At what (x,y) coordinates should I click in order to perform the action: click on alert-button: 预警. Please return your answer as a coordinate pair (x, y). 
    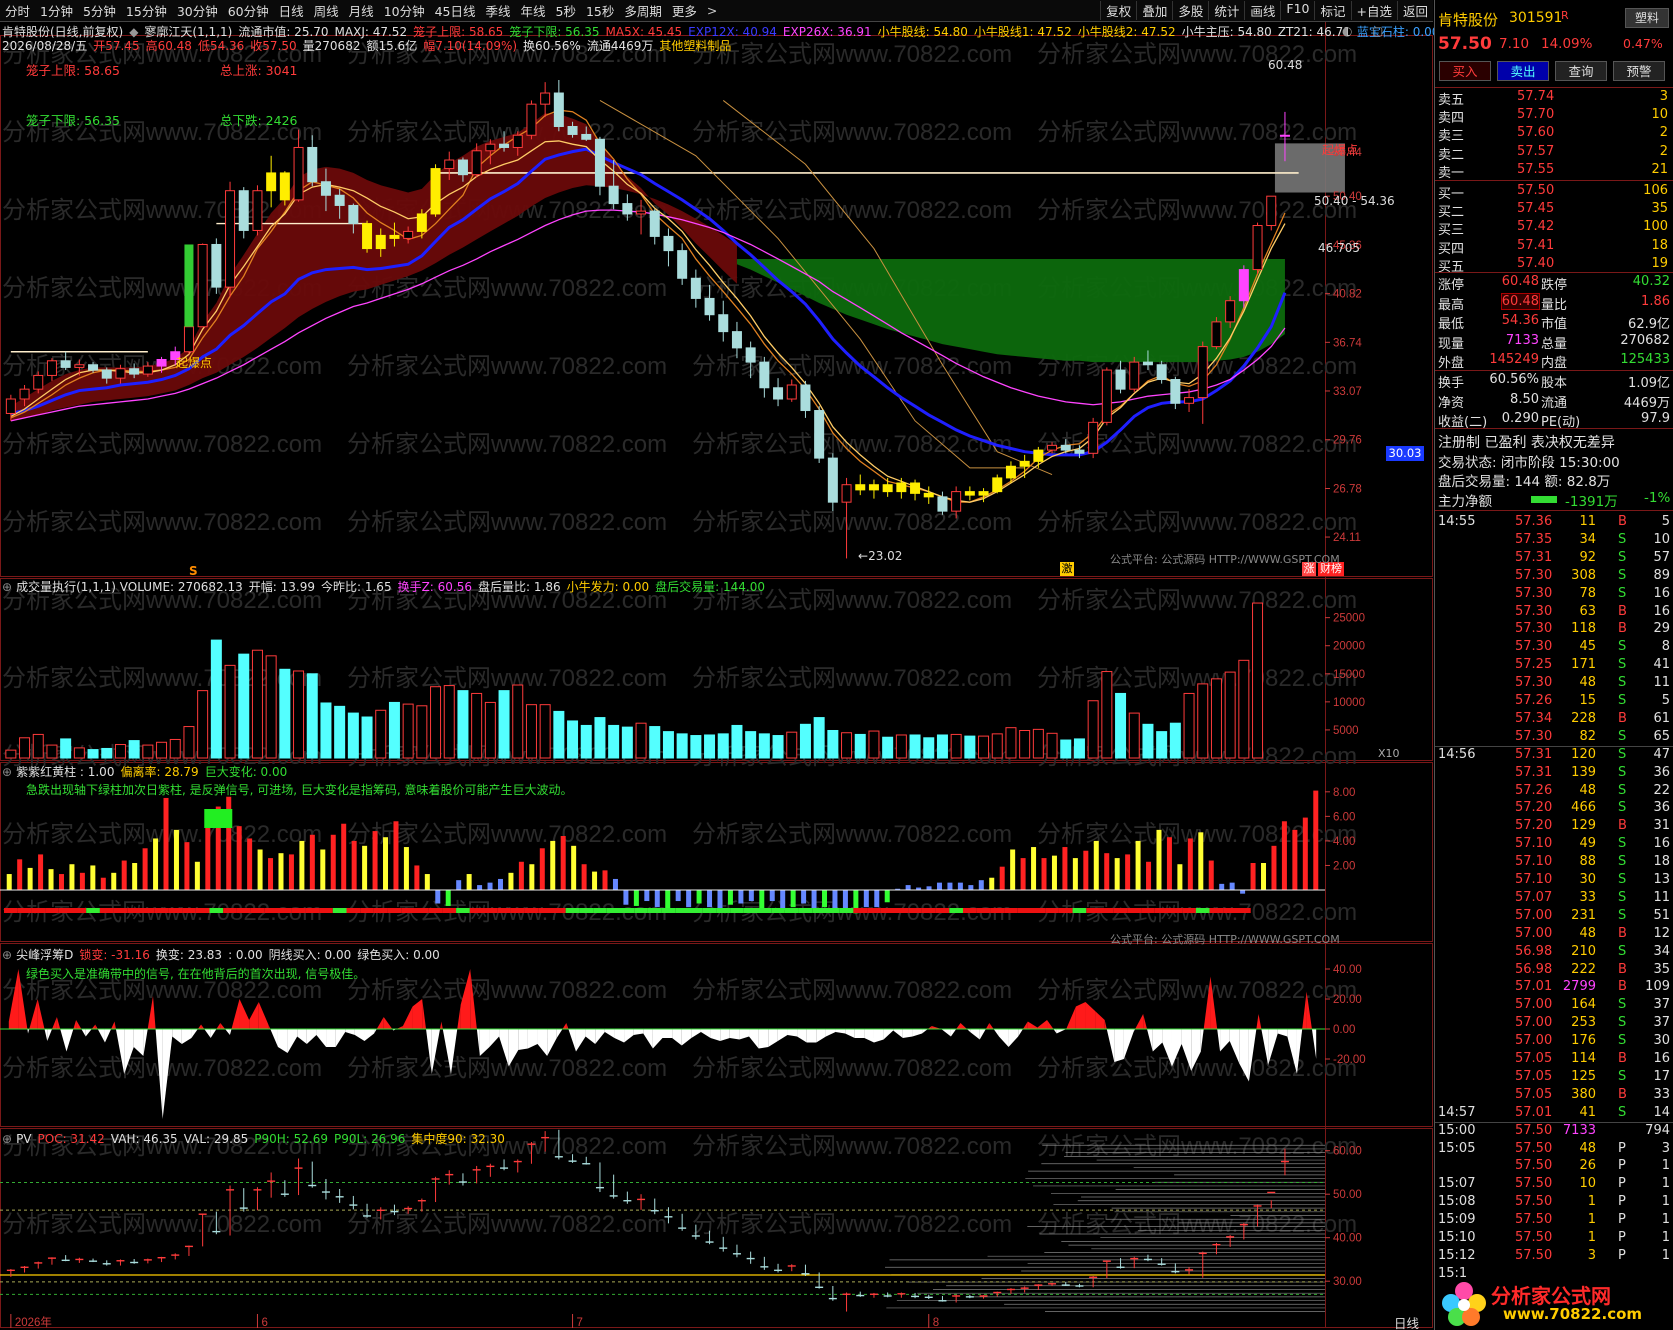
    Looking at the image, I should click on (1639, 71).